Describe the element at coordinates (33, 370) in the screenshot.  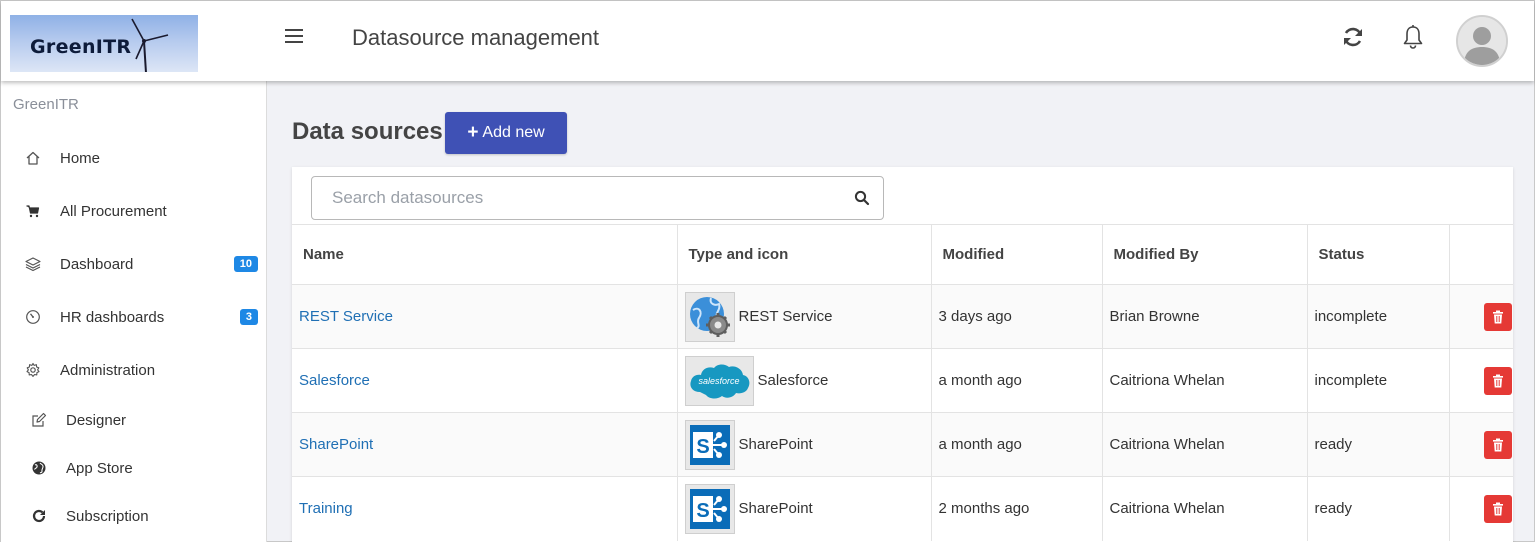
I see `gear-icon` at that location.